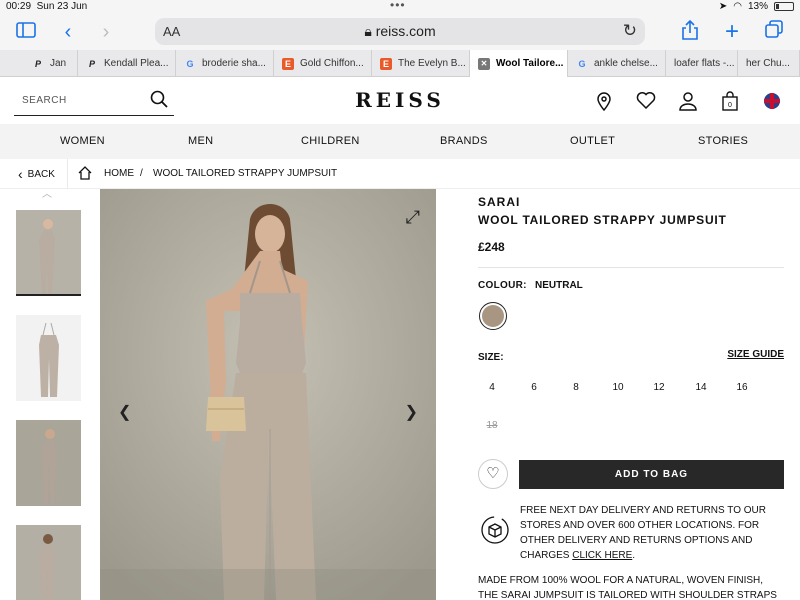  I want to click on reload-icon: ↻, so click(630, 31).